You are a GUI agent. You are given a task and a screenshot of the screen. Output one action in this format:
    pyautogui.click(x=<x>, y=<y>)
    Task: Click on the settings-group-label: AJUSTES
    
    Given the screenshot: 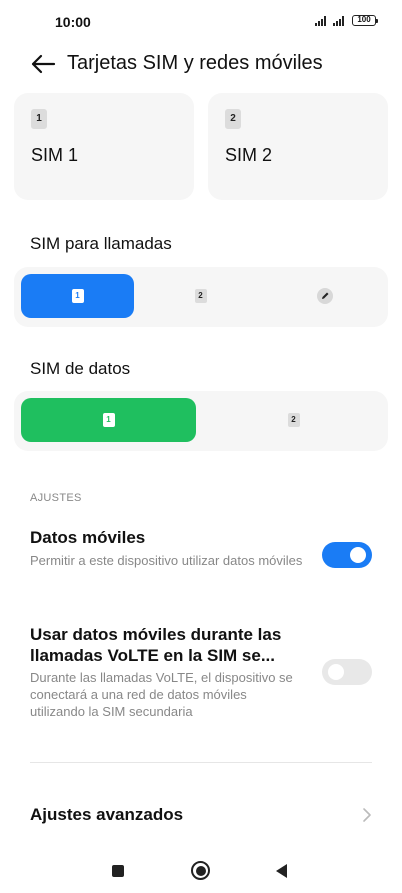 What is the action you would take?
    pyautogui.click(x=56, y=498)
    